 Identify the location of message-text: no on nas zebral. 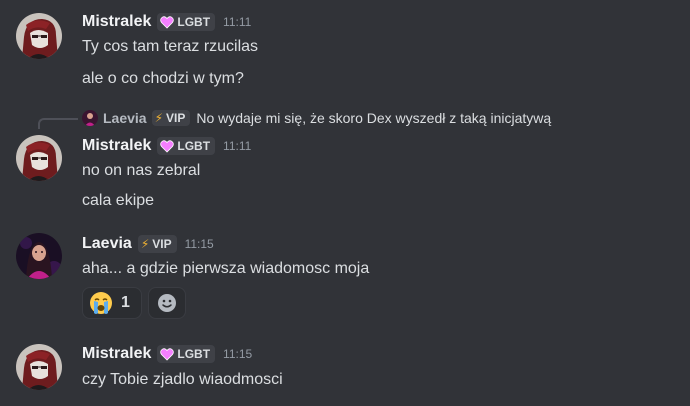
(141, 171).